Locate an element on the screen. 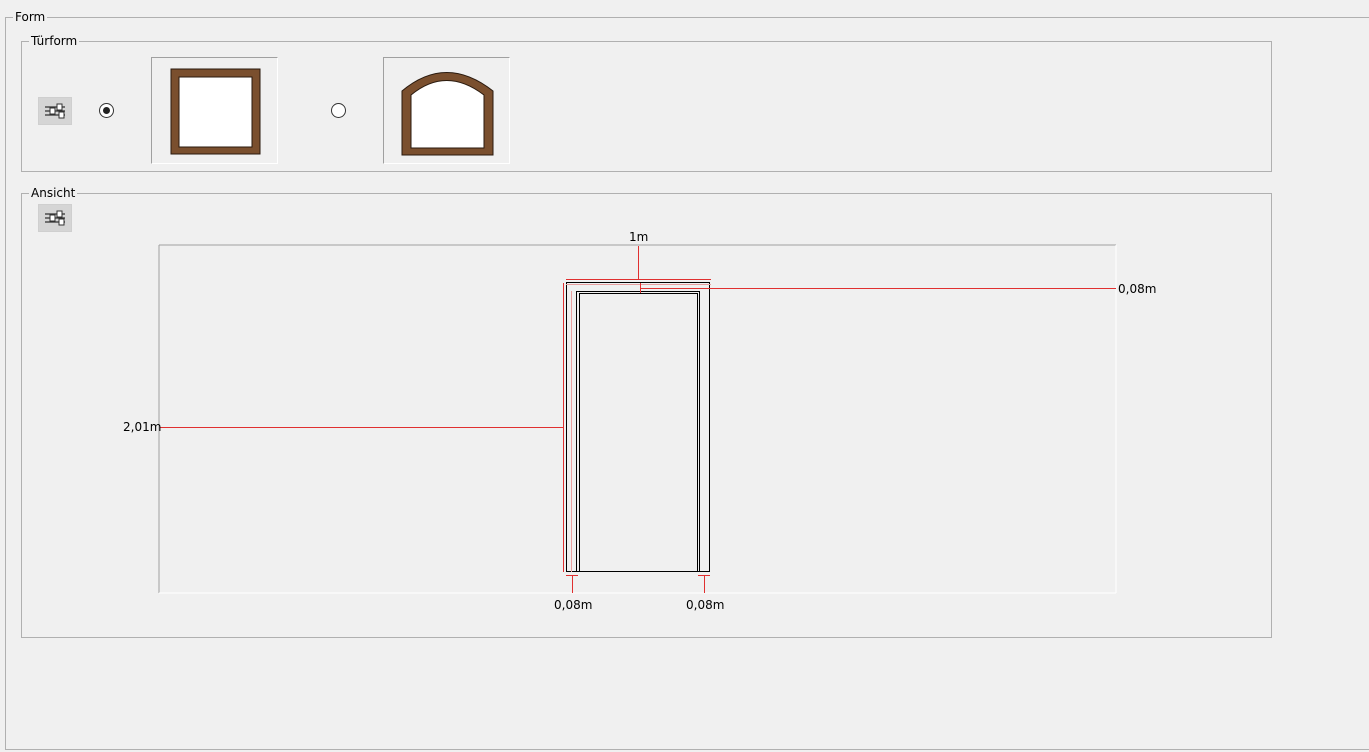  dimension-width-label: 1m is located at coordinates (639, 237).